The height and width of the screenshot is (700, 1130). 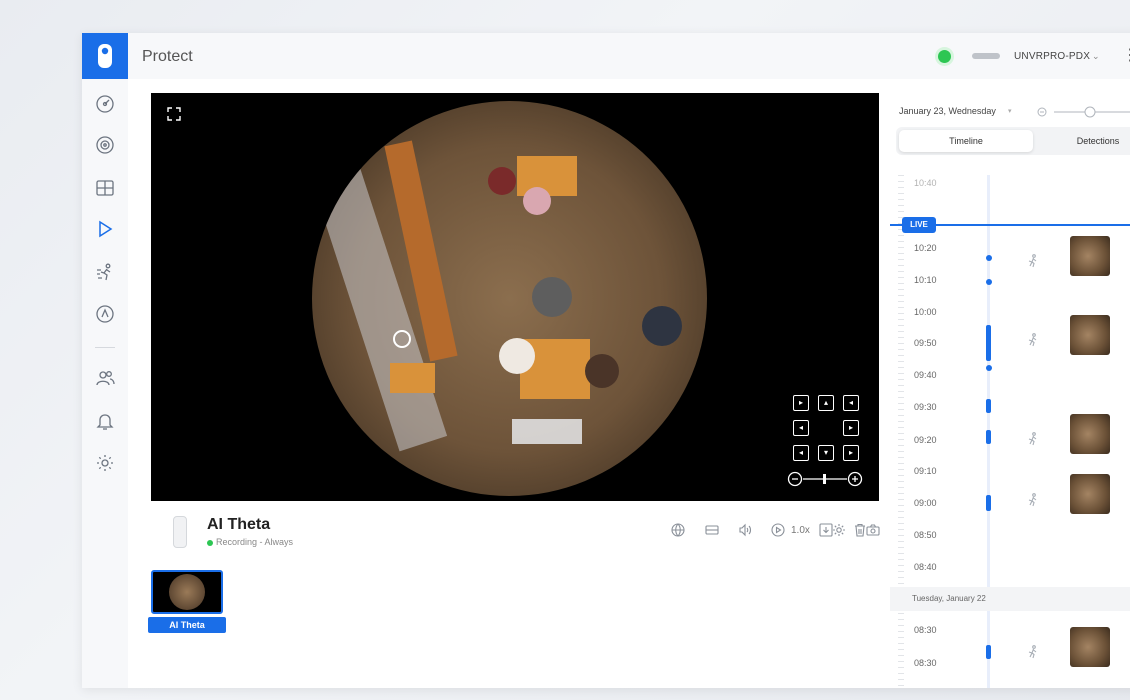 What do you see at coordinates (826, 403) in the screenshot?
I see `ptz-up-button: ▴` at bounding box center [826, 403].